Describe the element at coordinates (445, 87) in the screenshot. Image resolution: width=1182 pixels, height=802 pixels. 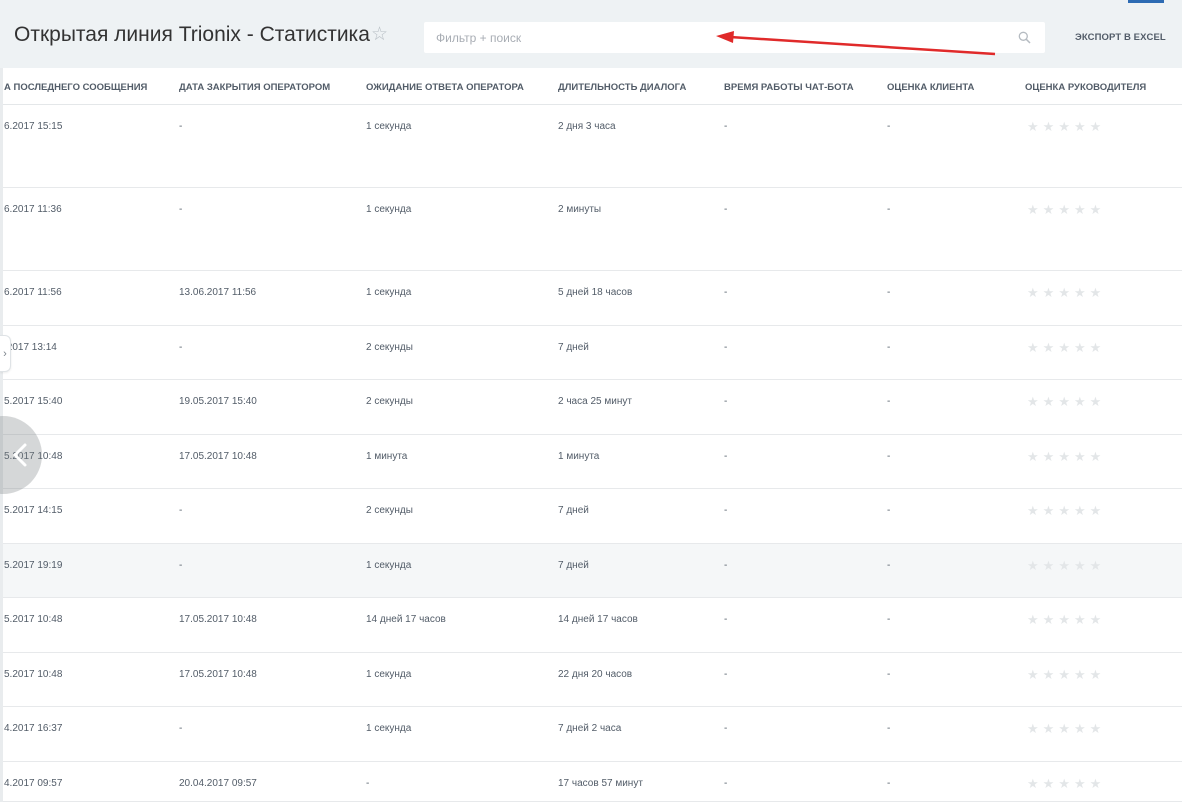
I see `column-header-operator-wait: ОЖИДАНИЕ ОТВЕТА ОПЕРАТОРА` at that location.